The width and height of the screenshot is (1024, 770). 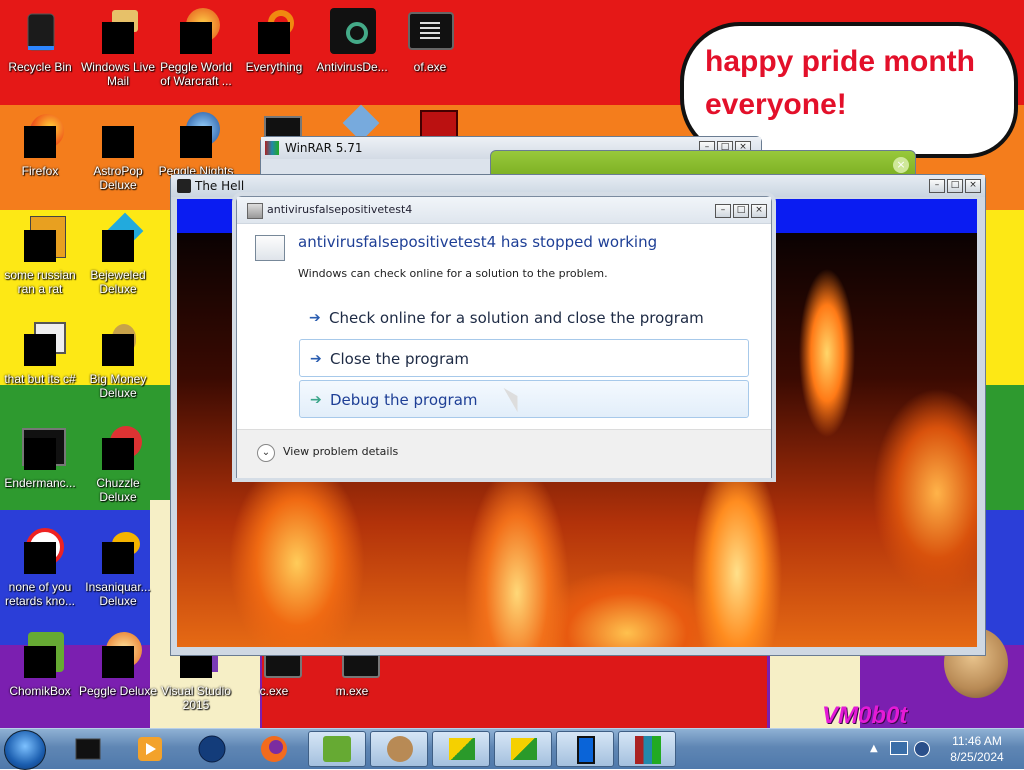 What do you see at coordinates (922, 749) in the screenshot?
I see `network-icon` at bounding box center [922, 749].